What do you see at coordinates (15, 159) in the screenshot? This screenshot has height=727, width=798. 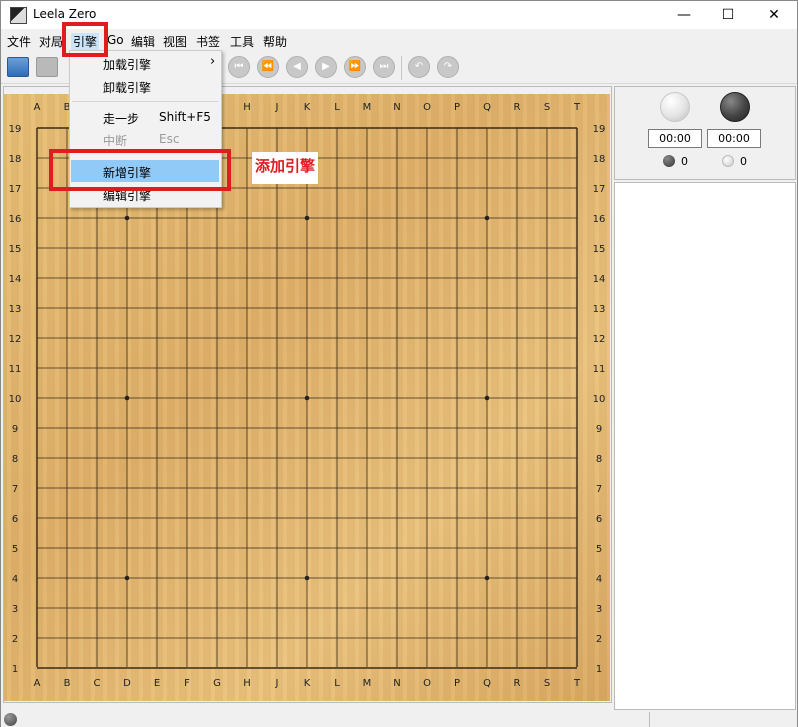 I see `row-label: 18` at bounding box center [15, 159].